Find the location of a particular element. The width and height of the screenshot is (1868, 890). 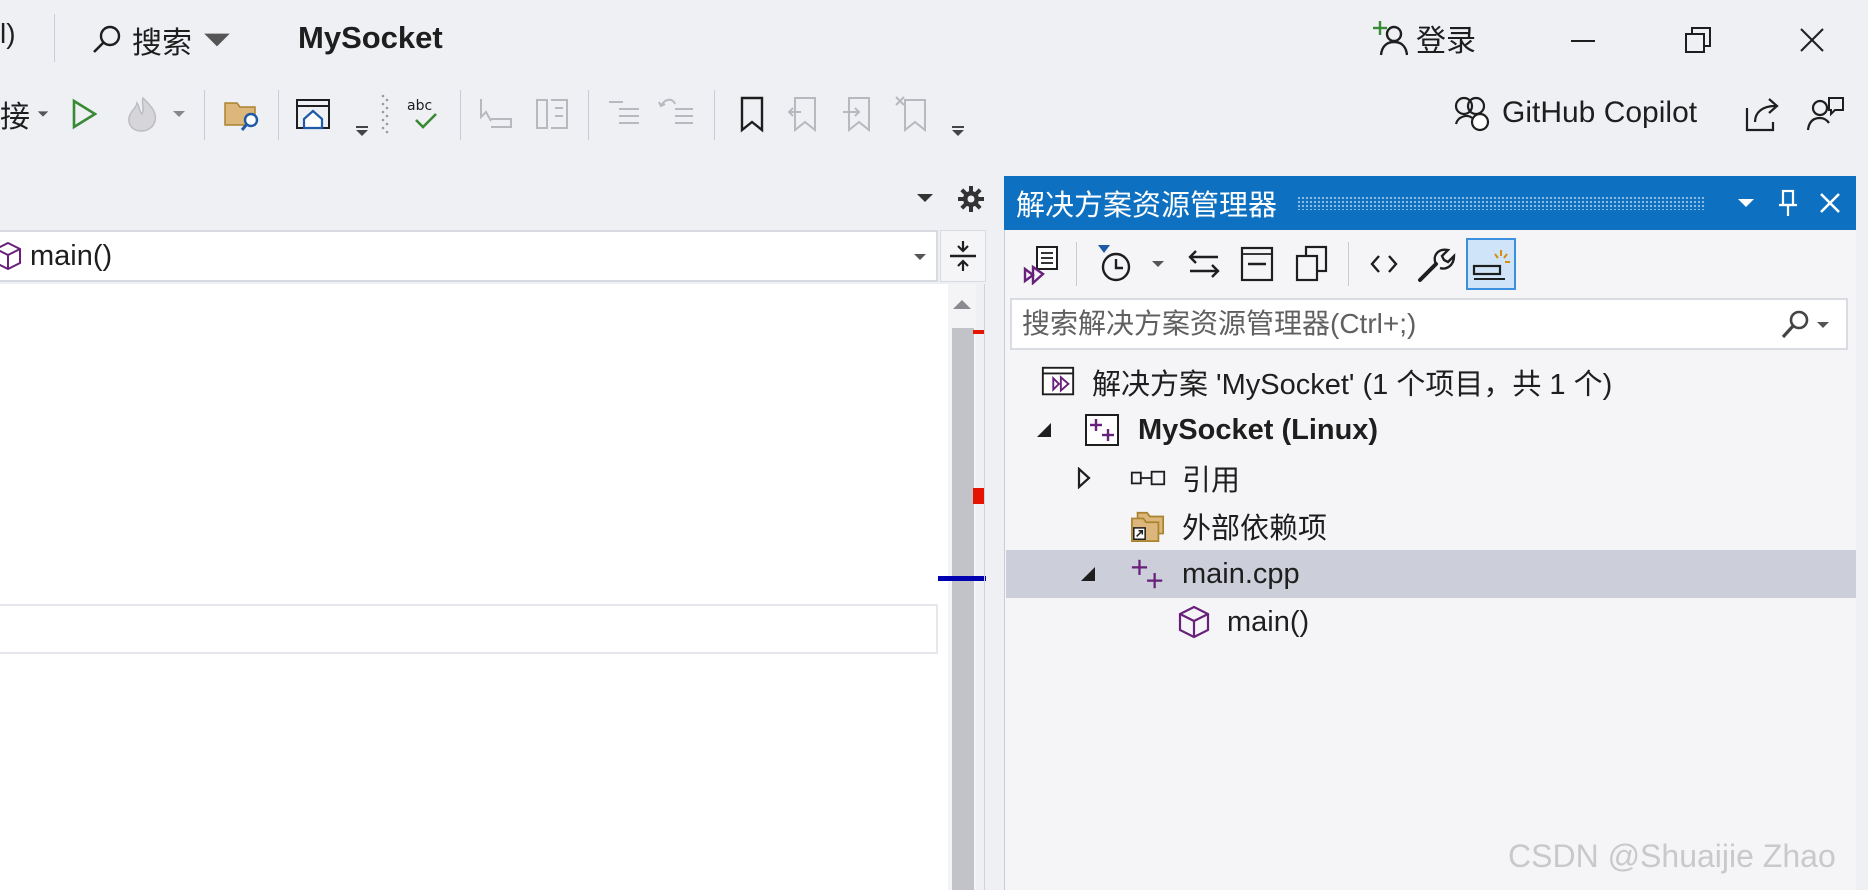

attach-label-partial: 接 is located at coordinates (15, 117).